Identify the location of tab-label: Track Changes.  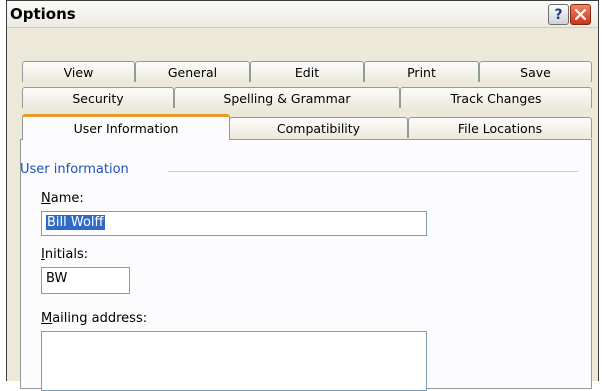
(496, 98).